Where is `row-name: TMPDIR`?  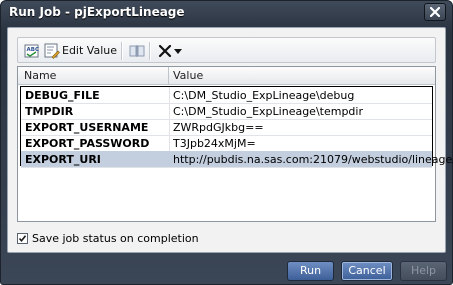 row-name: TMPDIR is located at coordinates (49, 111).